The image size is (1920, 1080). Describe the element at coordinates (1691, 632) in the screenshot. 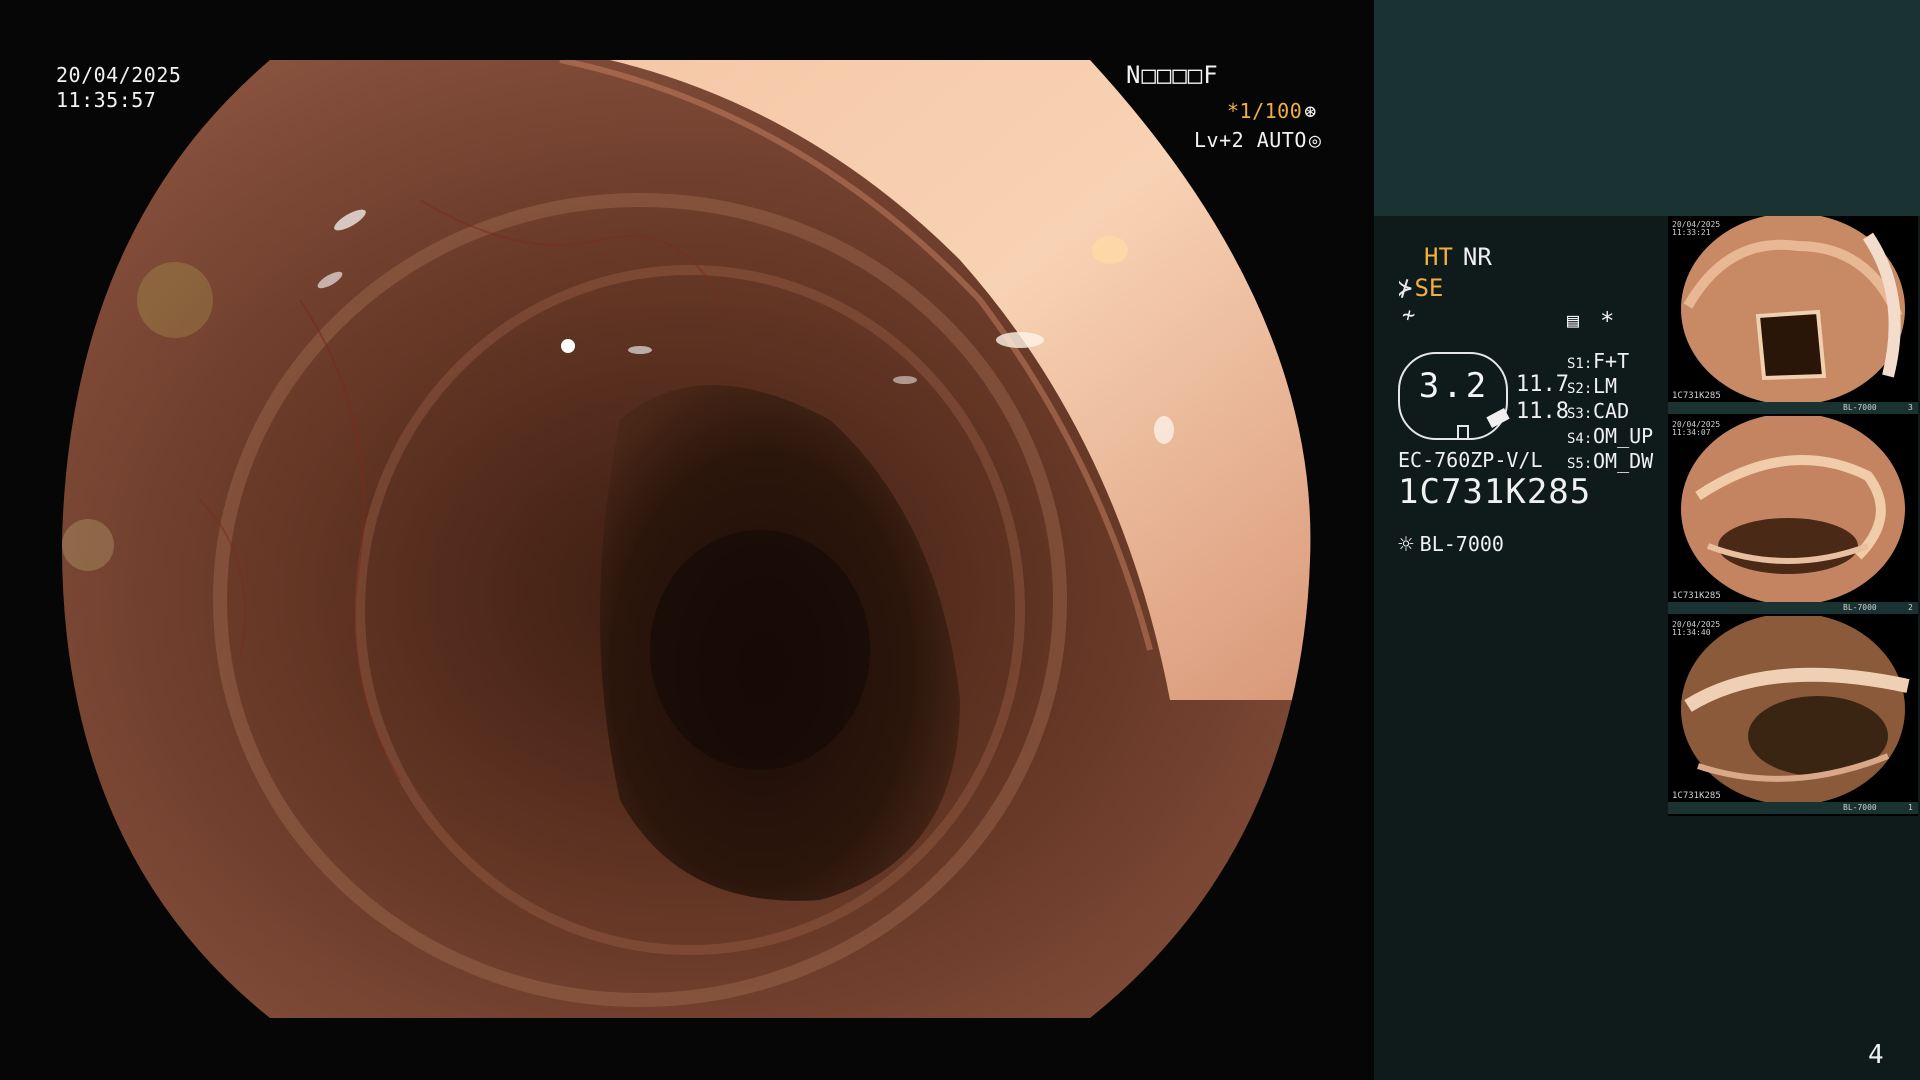

I see `thumbnail-time: 11:34:40` at that location.